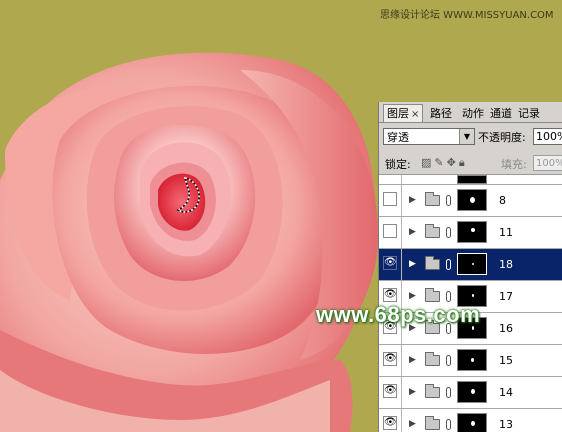 This screenshot has height=432, width=562. What do you see at coordinates (506, 296) in the screenshot?
I see `layer-name: 17` at bounding box center [506, 296].